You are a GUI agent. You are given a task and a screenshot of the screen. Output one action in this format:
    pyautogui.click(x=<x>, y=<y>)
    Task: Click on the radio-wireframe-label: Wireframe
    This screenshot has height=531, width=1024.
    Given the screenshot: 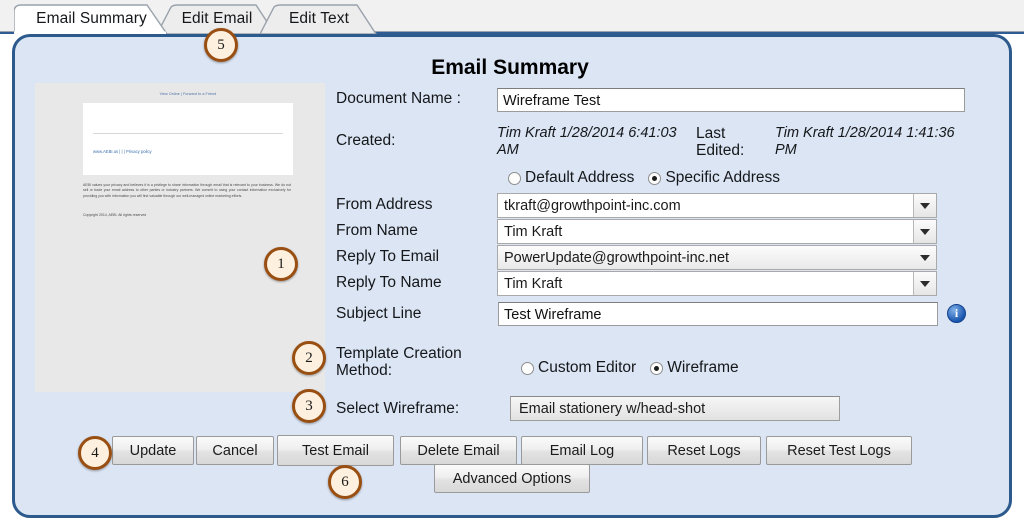 What is the action you would take?
    pyautogui.click(x=703, y=367)
    